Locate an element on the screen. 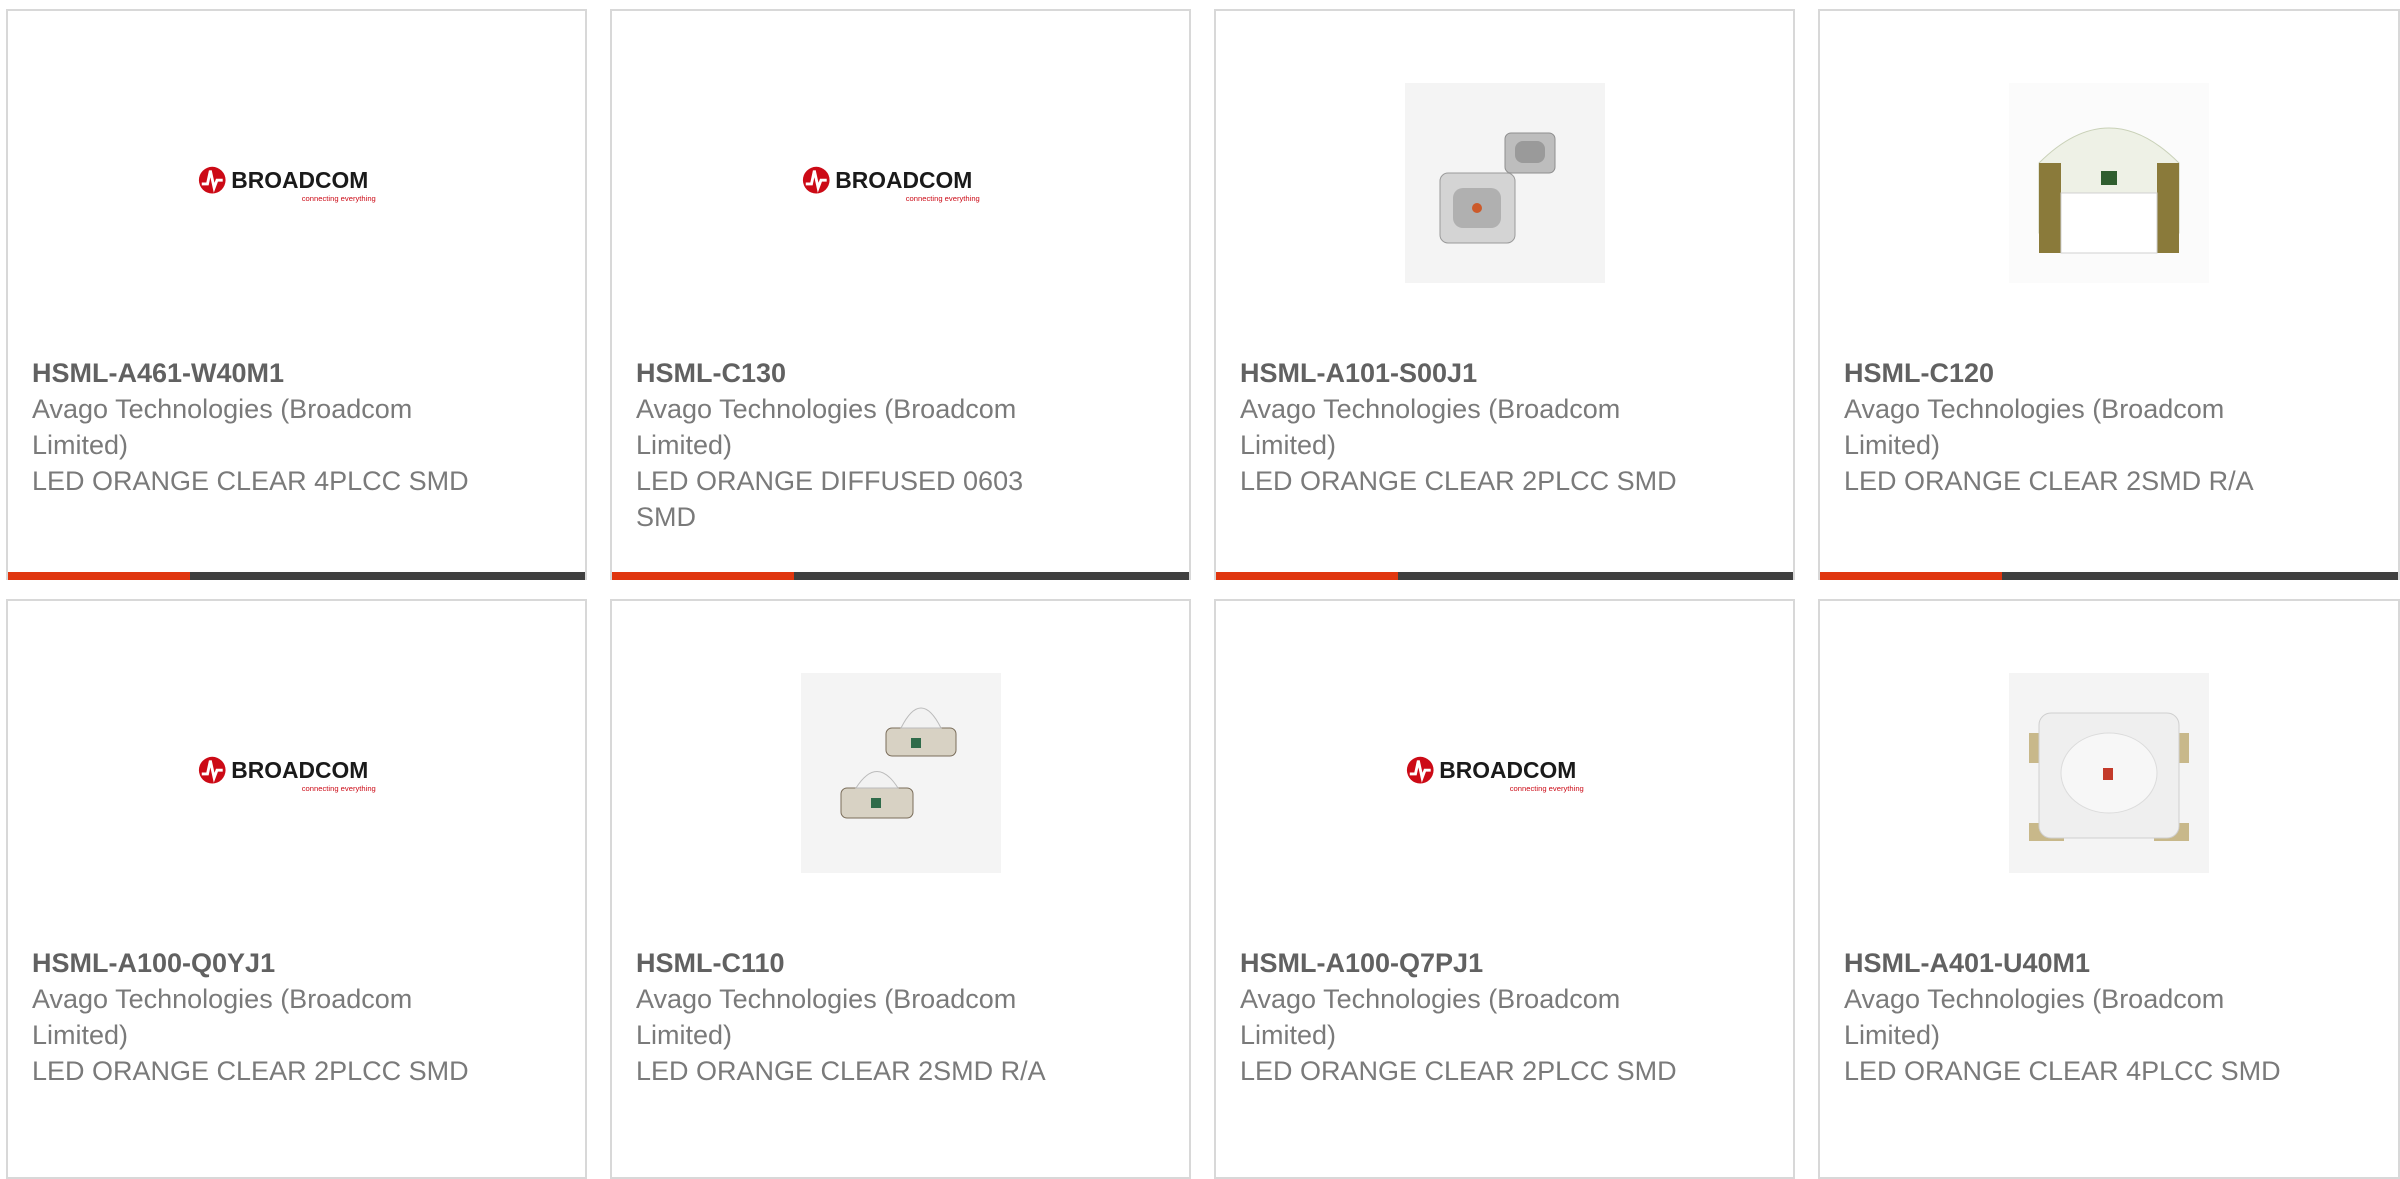 The image size is (2400, 1179). part-number: HSML-C120 is located at coordinates (2064, 373).